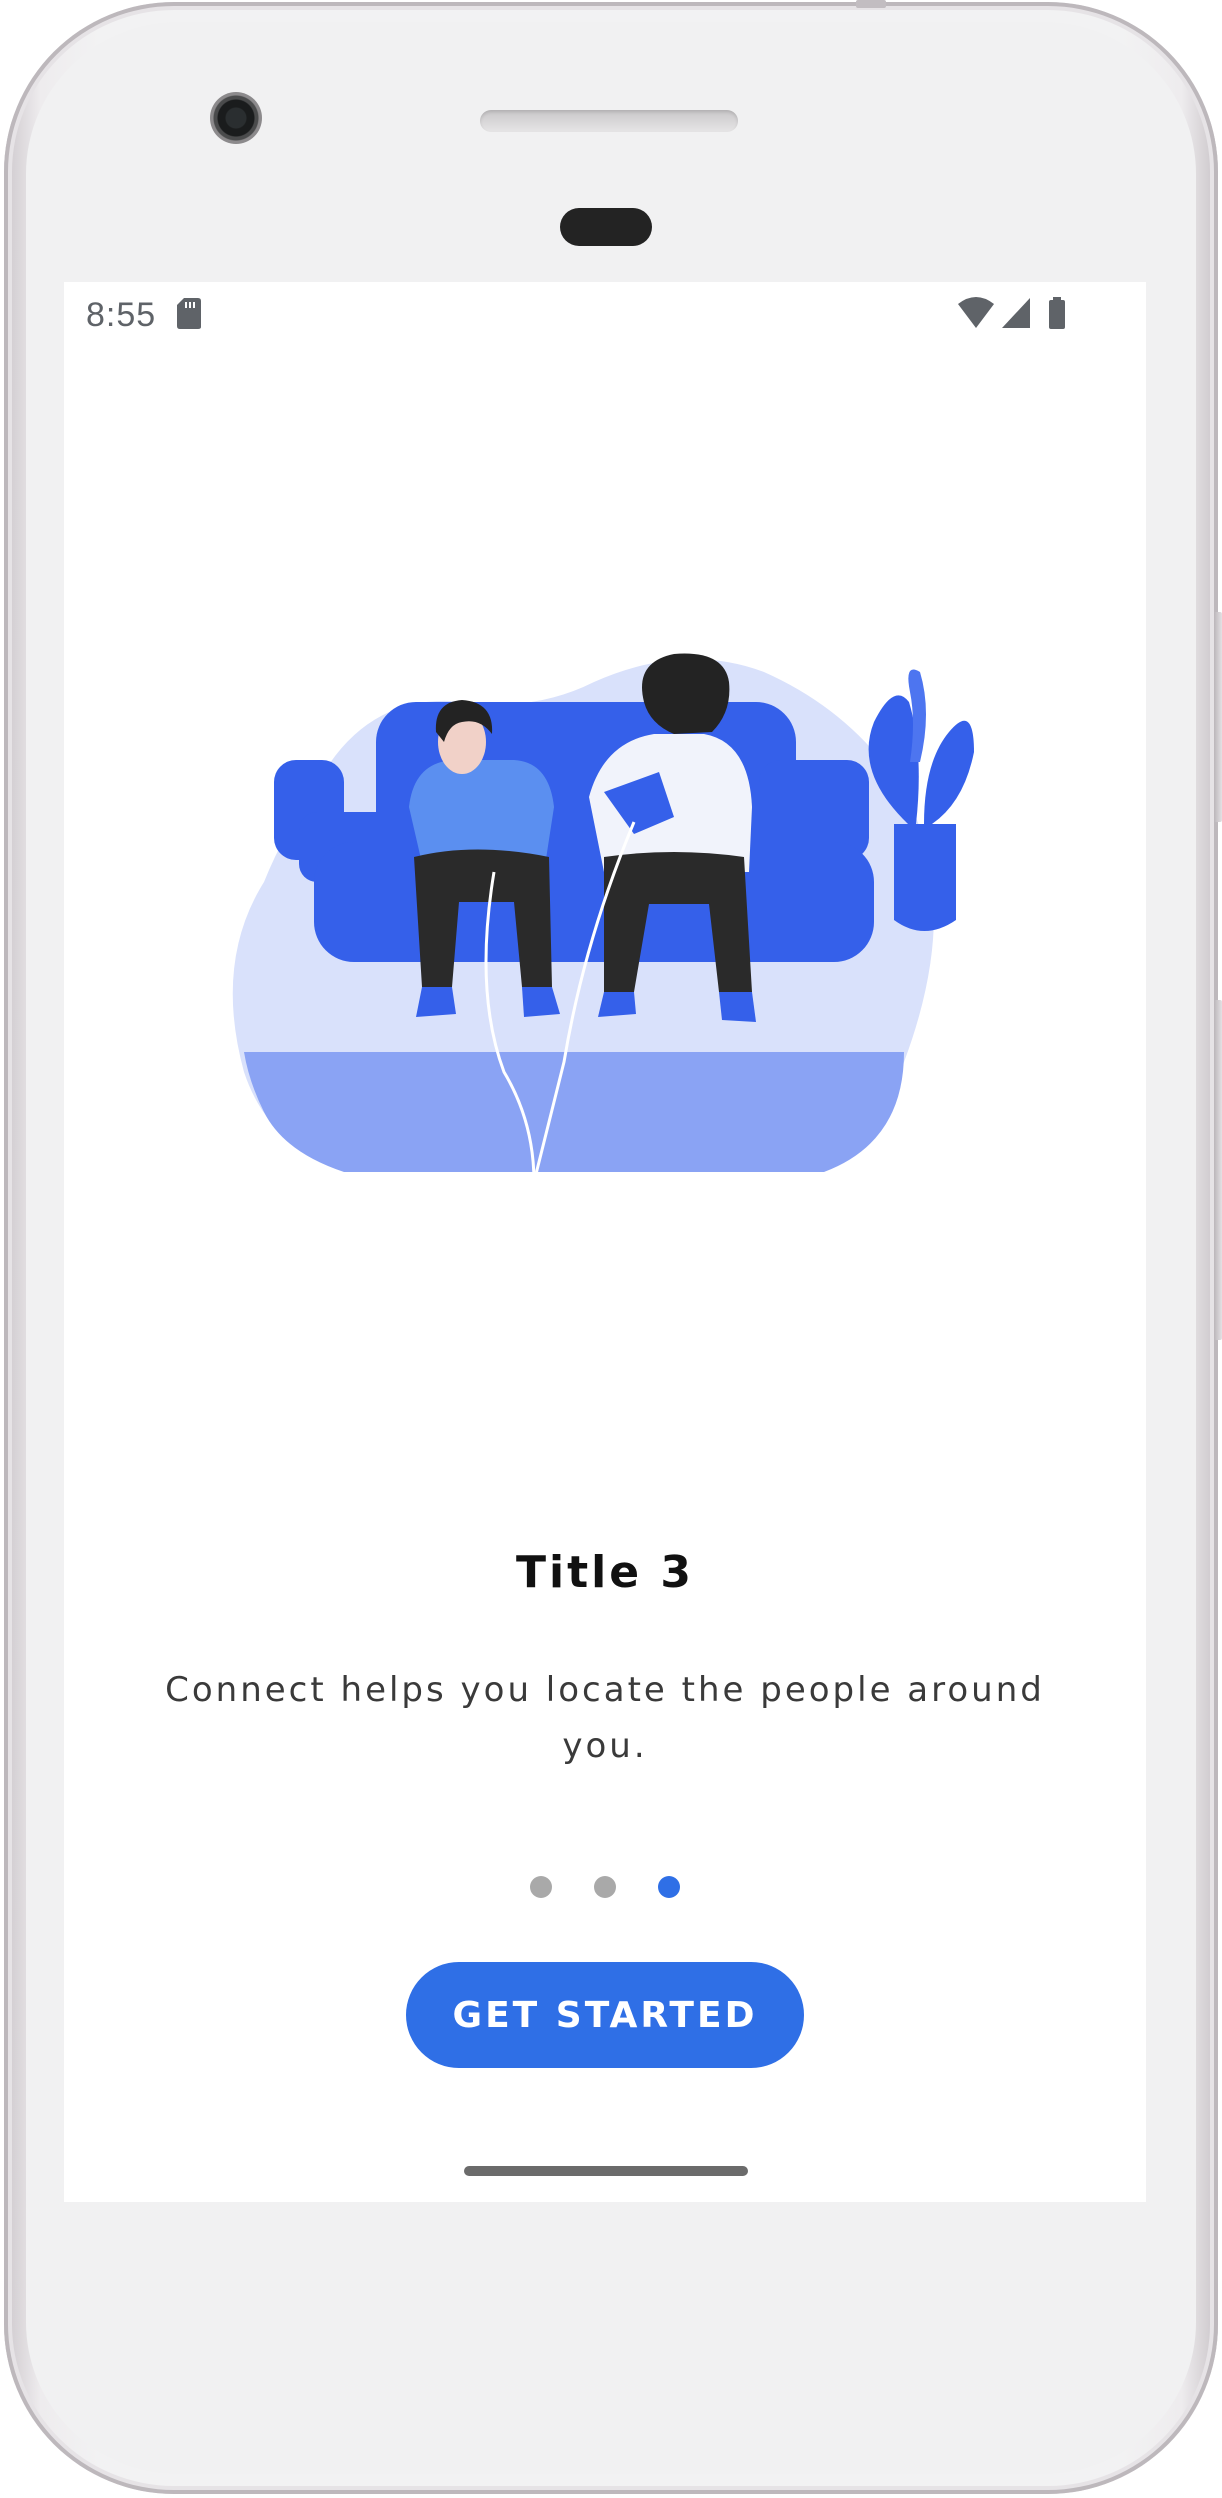 The image size is (1222, 2498). I want to click on wifi-icon, so click(976, 312).